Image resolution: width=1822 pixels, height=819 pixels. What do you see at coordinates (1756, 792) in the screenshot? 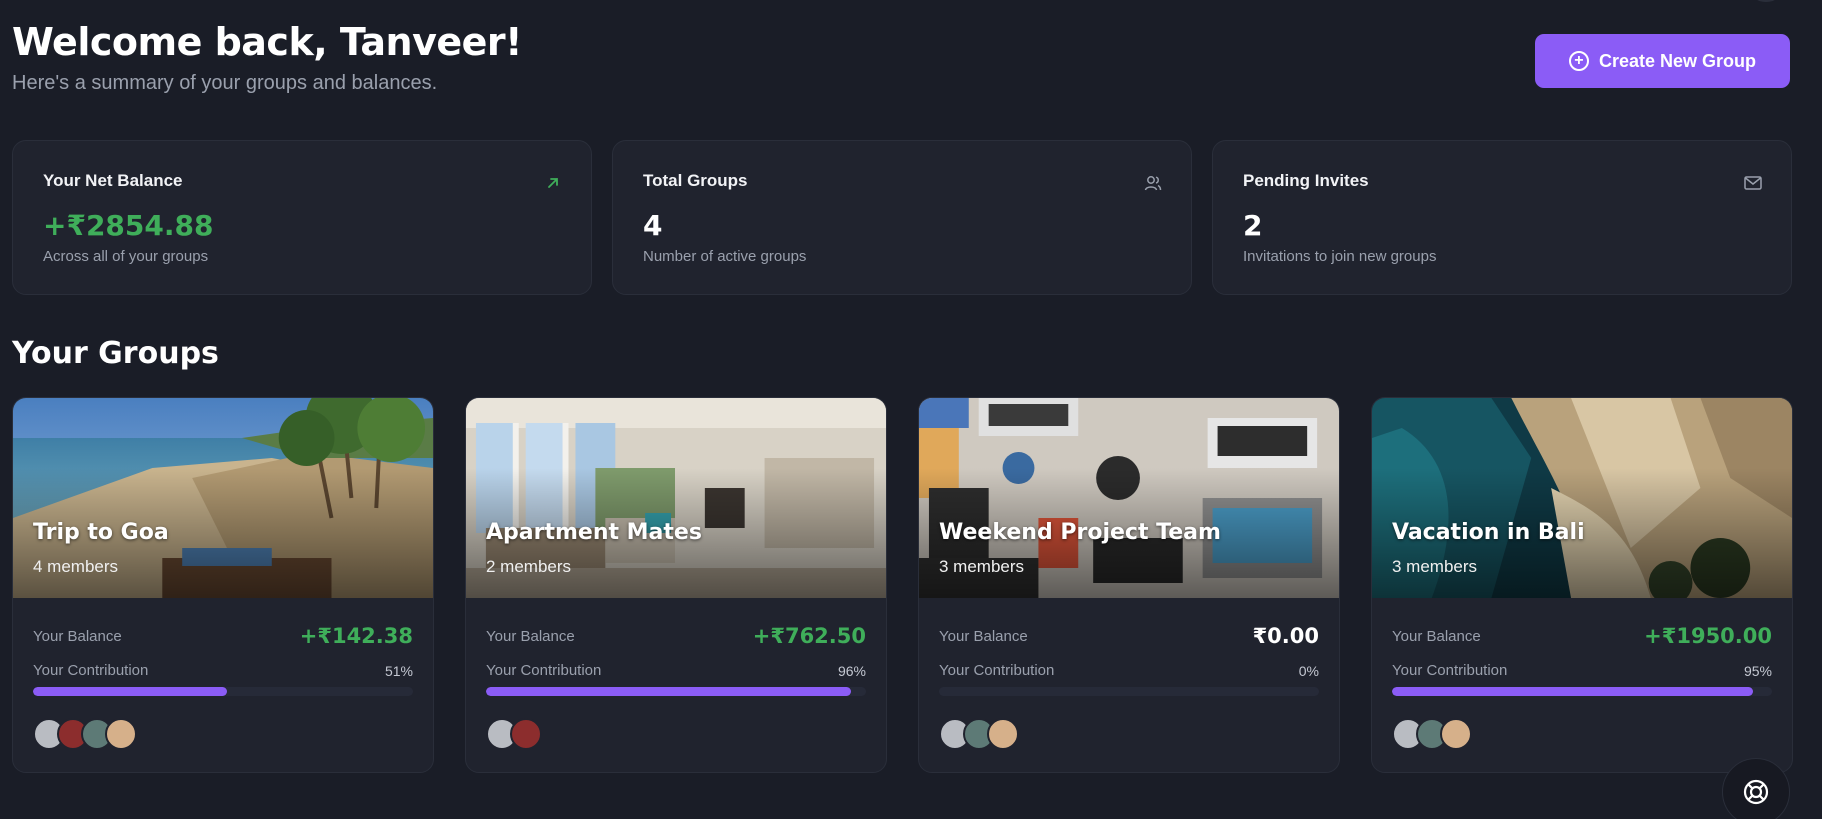
I see `lifebuoy-icon` at bounding box center [1756, 792].